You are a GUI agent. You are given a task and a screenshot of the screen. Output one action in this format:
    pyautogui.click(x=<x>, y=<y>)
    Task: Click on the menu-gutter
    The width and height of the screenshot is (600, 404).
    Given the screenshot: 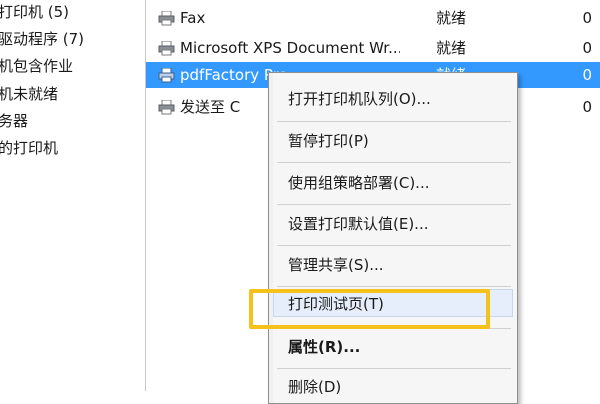 What is the action you would take?
    pyautogui.click(x=271, y=238)
    